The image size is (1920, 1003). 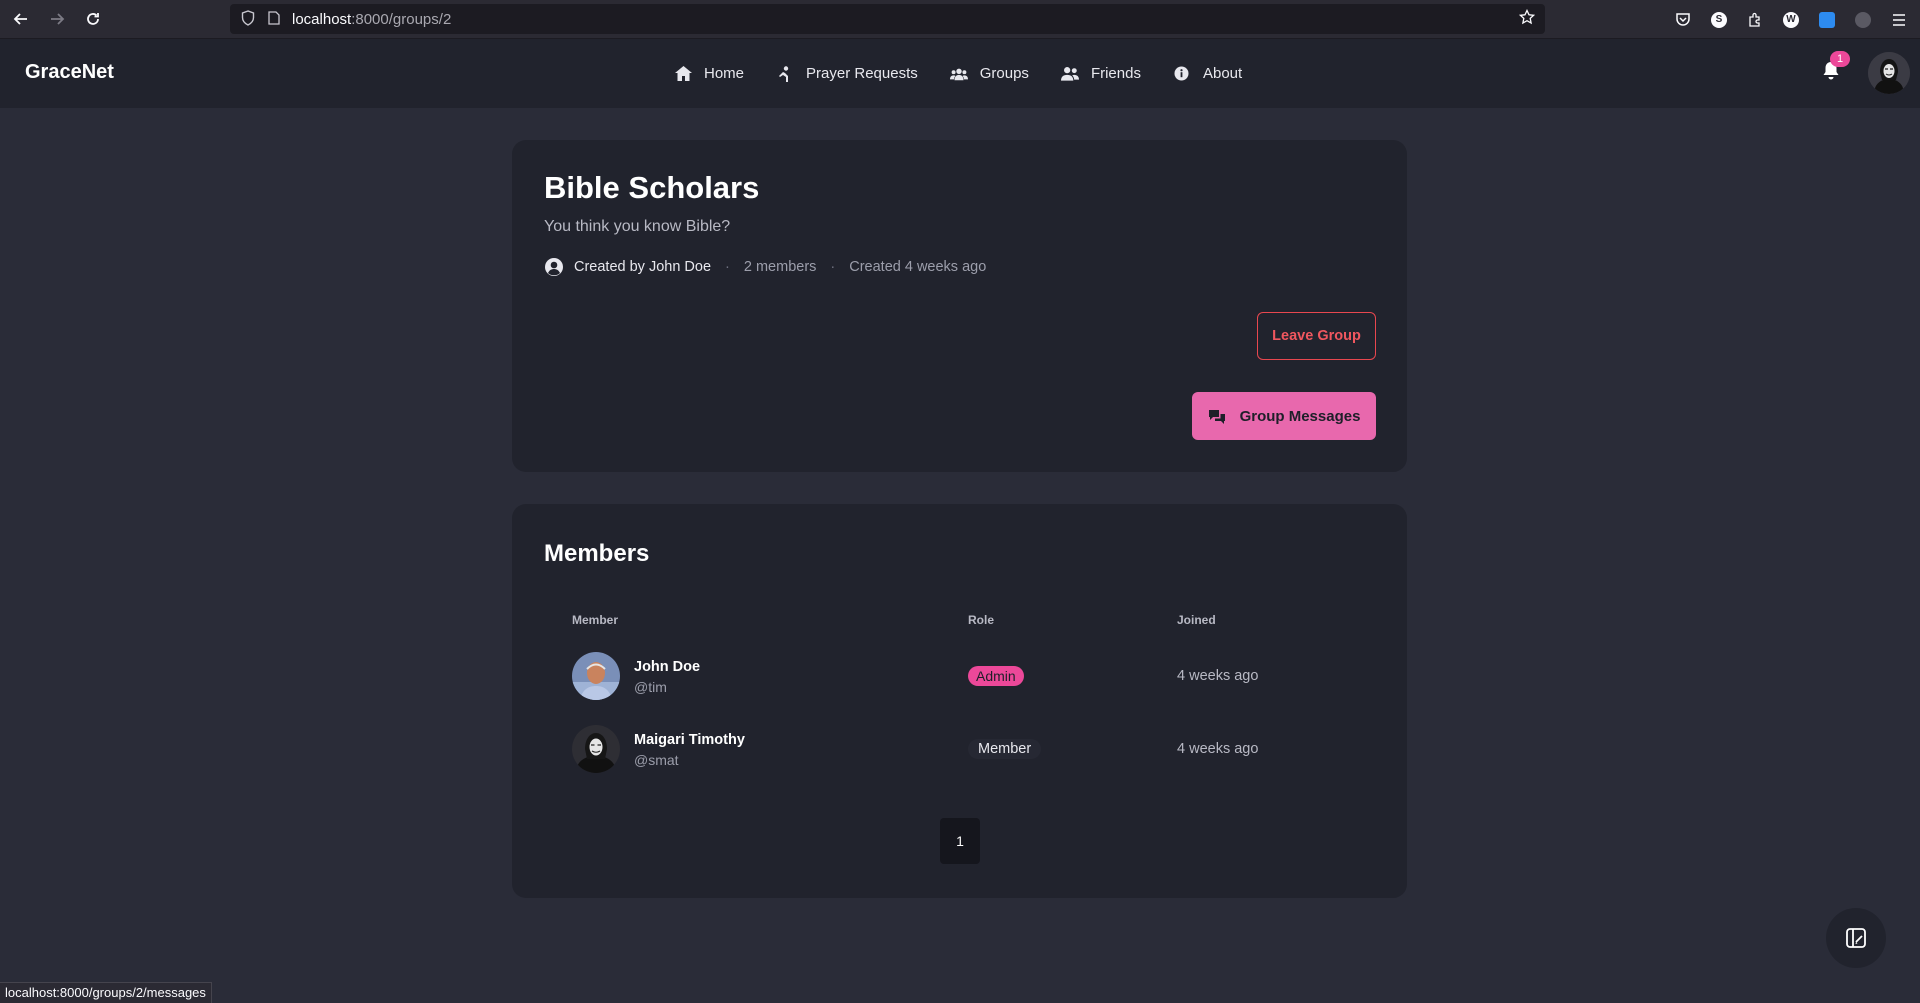 I want to click on pagination-page-1: 1, so click(x=960, y=841).